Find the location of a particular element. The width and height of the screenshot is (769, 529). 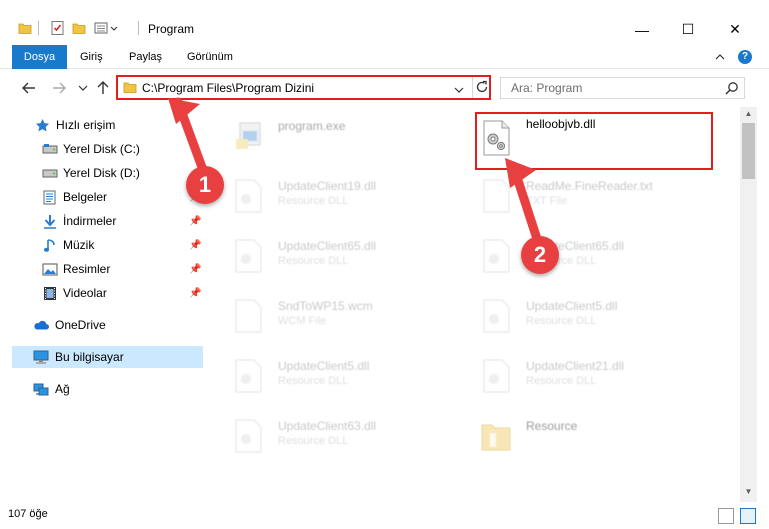

sidebar-item-videos: Videolar 📌 is located at coordinates (102, 293).